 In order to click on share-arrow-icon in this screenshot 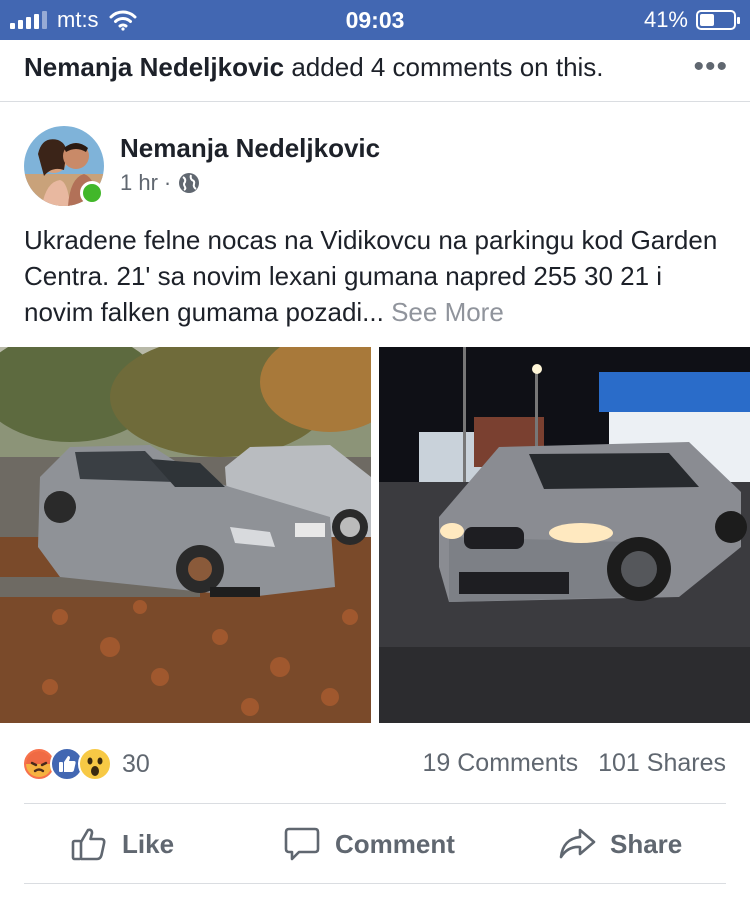, I will do `click(577, 843)`.